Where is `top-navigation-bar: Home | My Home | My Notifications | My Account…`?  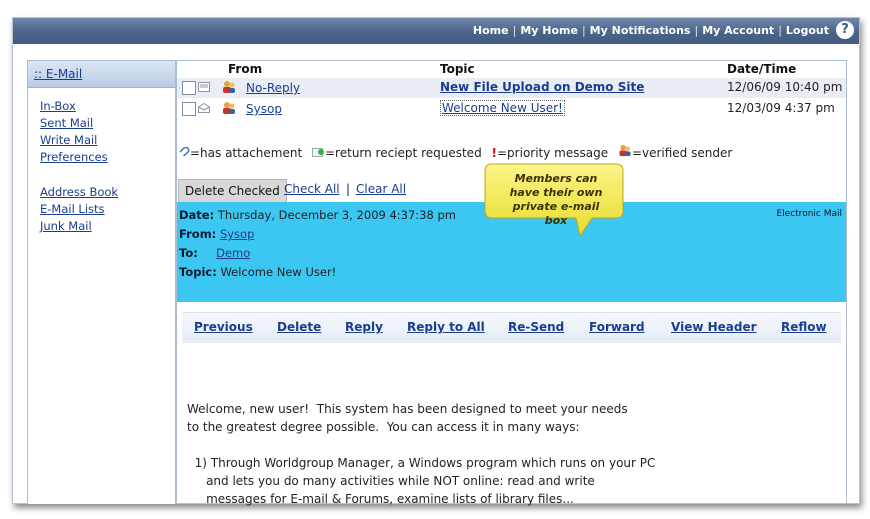
top-navigation-bar: Home | My Home | My Notifications | My Account… is located at coordinates (436, 31).